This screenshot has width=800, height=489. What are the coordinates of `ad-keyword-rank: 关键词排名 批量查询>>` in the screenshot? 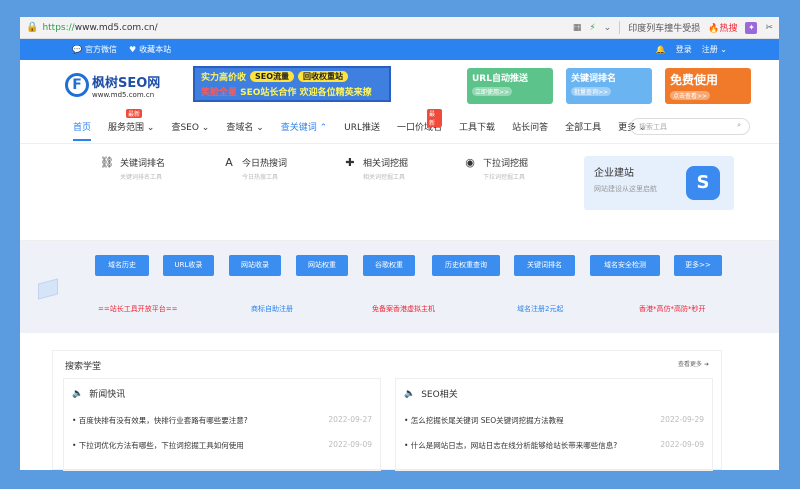 It's located at (609, 86).